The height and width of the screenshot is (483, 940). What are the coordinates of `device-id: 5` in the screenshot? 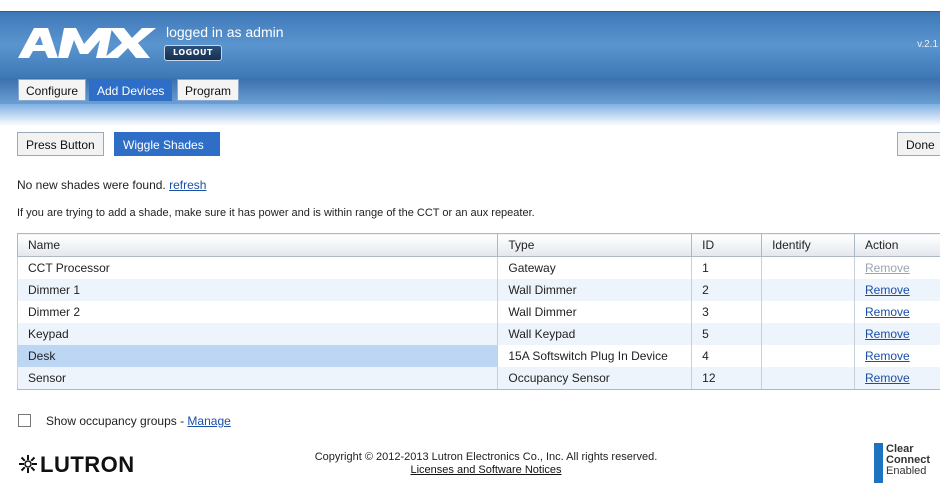 It's located at (727, 334).